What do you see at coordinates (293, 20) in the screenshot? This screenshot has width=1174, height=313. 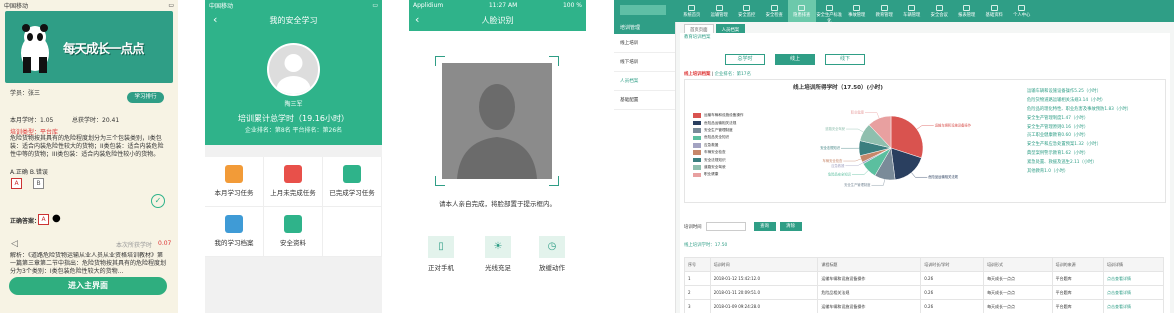 I see `page-title: 我的安全学习` at bounding box center [293, 20].